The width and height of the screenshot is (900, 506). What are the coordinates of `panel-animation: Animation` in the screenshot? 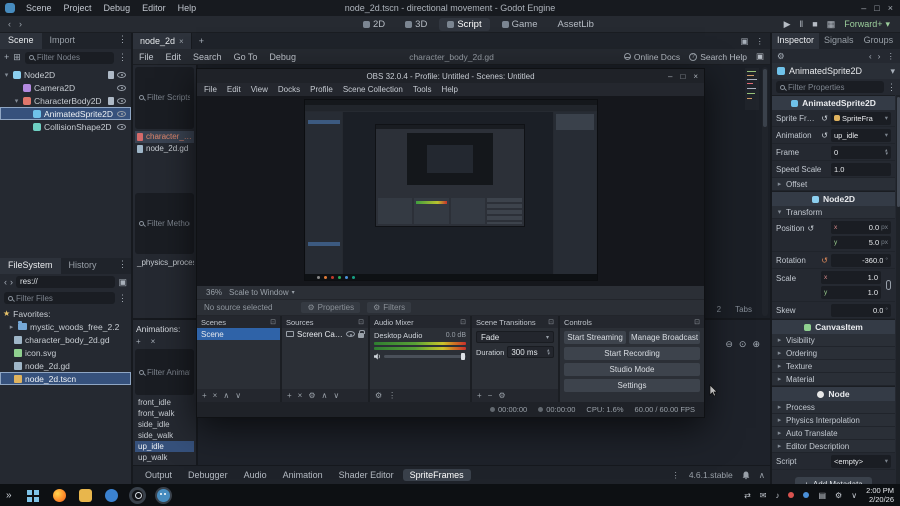 It's located at (303, 475).